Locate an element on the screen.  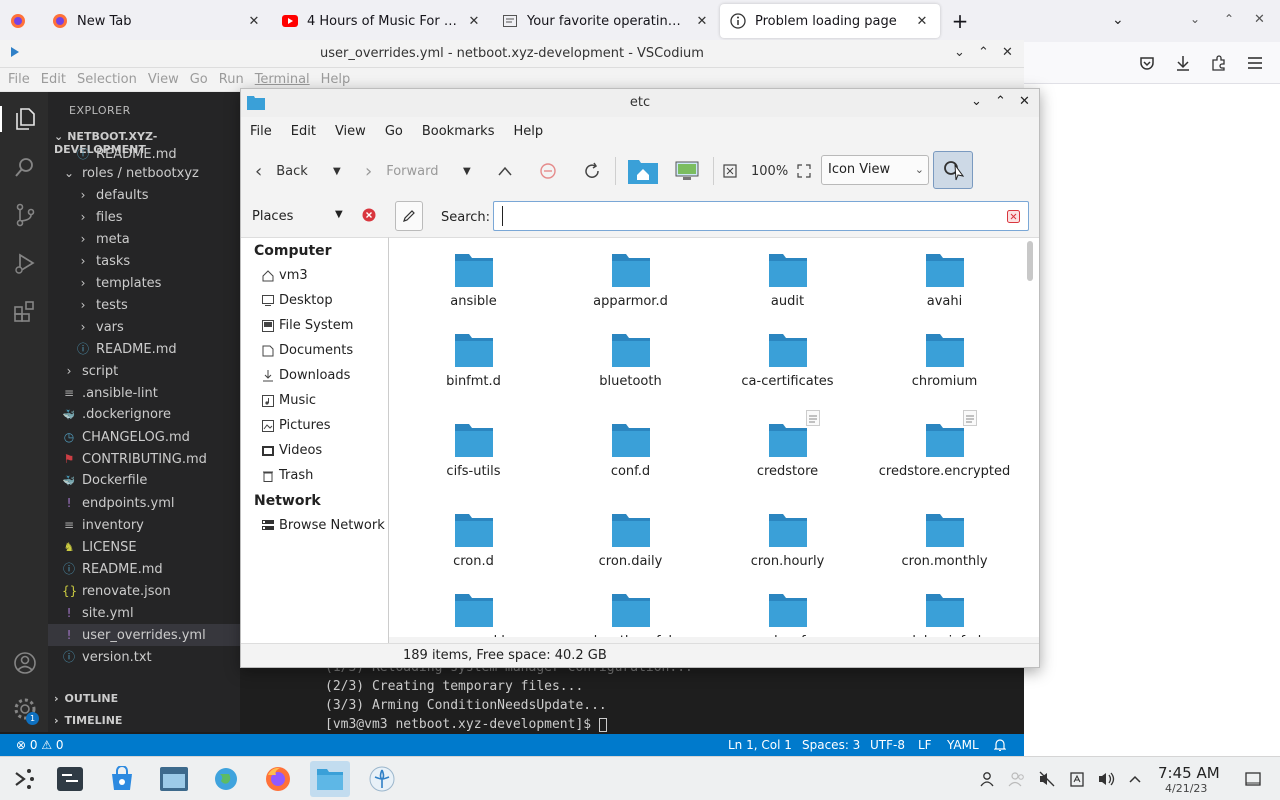
file-tree-item: ! site.yml is located at coordinates (91, 613).